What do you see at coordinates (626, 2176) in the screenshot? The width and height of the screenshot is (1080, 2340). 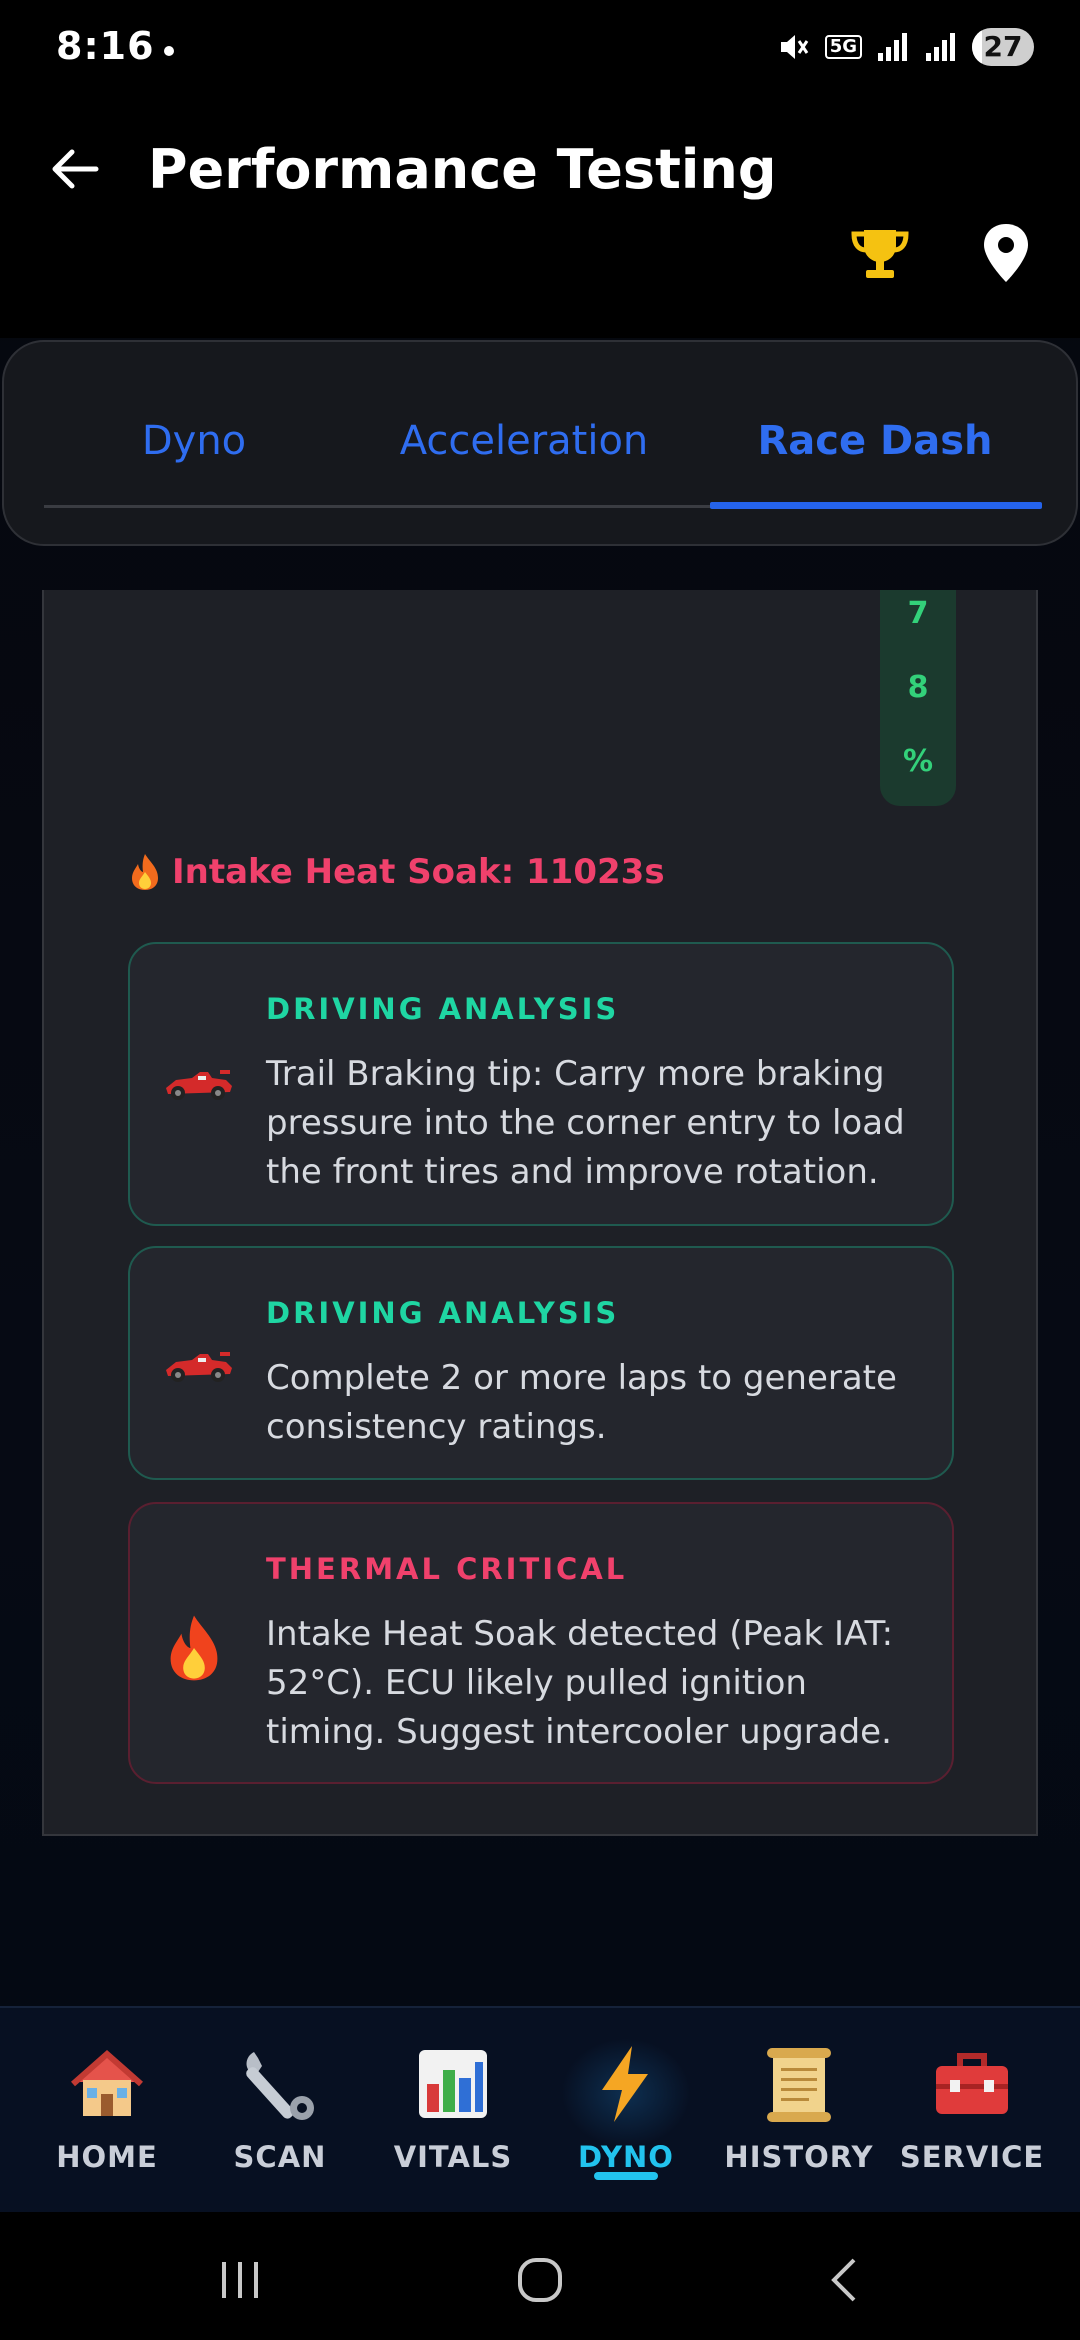 I see `active-nav-indicator` at bounding box center [626, 2176].